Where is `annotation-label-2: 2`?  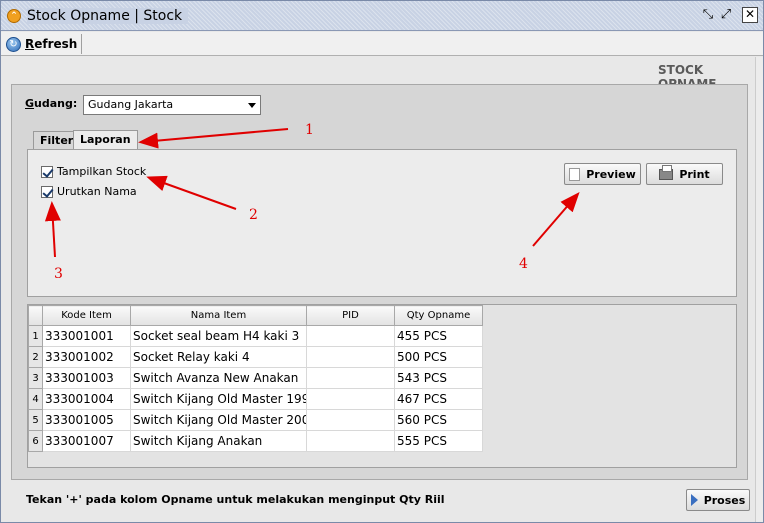 annotation-label-2: 2 is located at coordinates (253, 215).